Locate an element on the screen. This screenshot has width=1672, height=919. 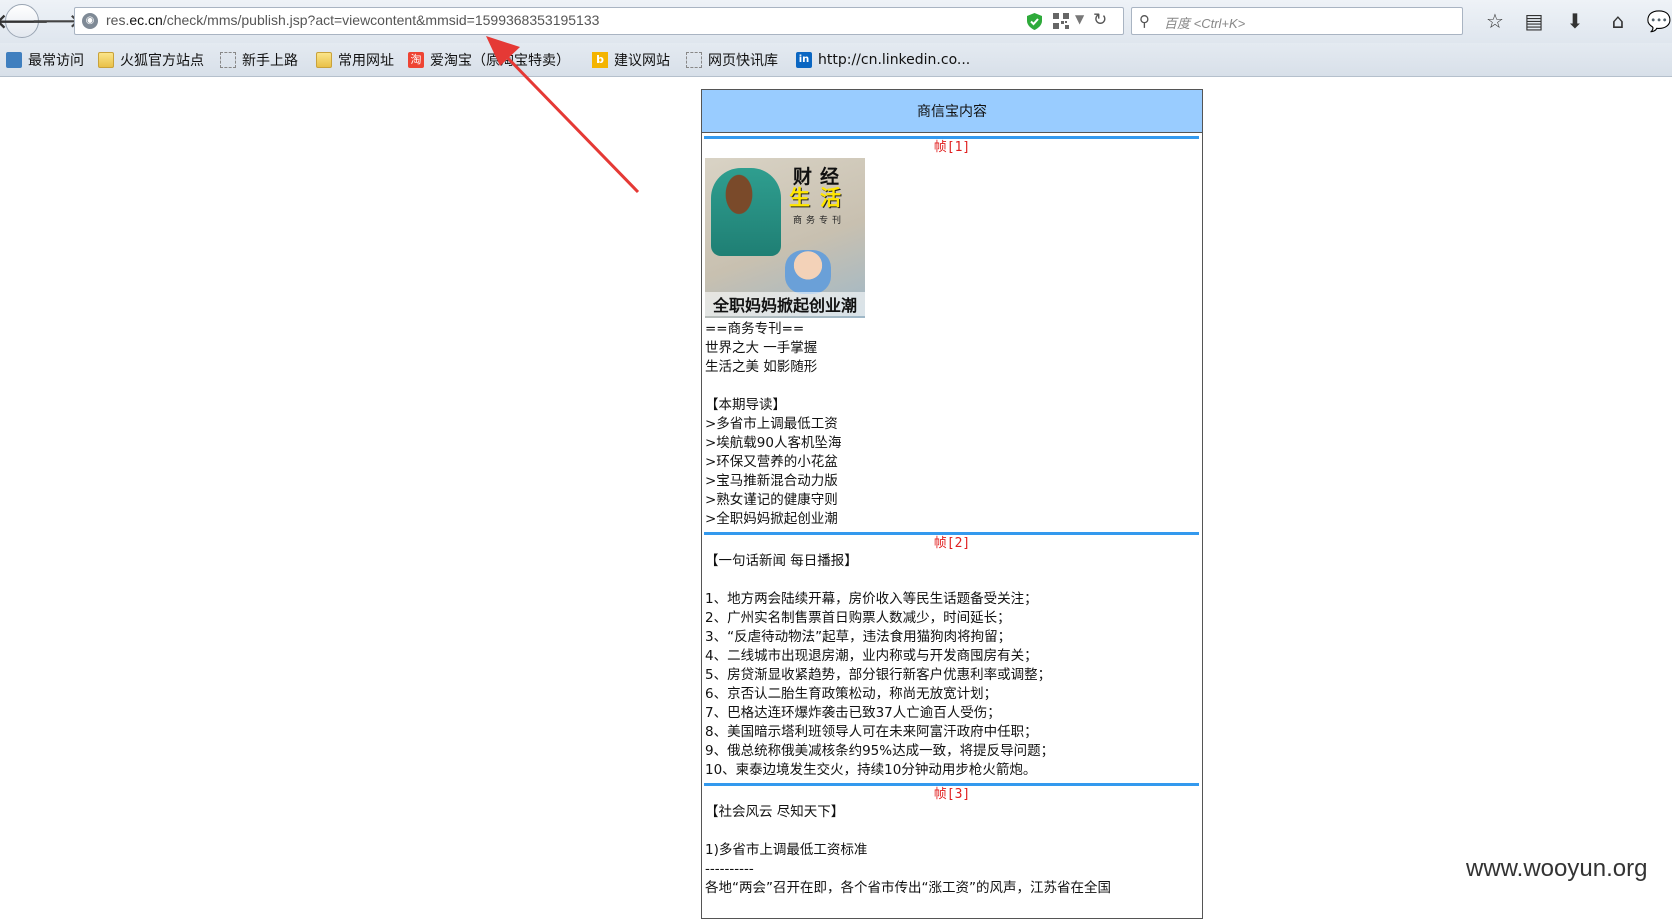
image-tag-main: 生活 is located at coordinates (820, 198).